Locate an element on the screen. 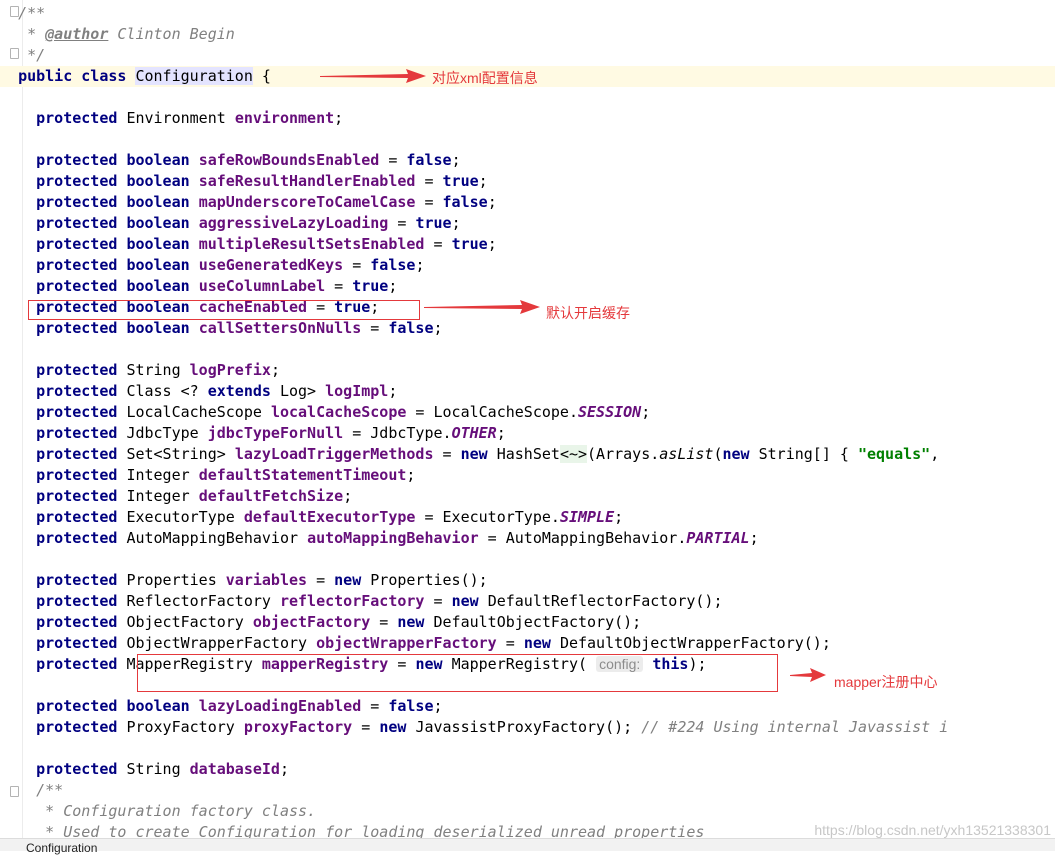 Image resolution: width=1055 pixels, height=857 pixels. code-token: lazyLoadTriggerMethods is located at coordinates (334, 454).